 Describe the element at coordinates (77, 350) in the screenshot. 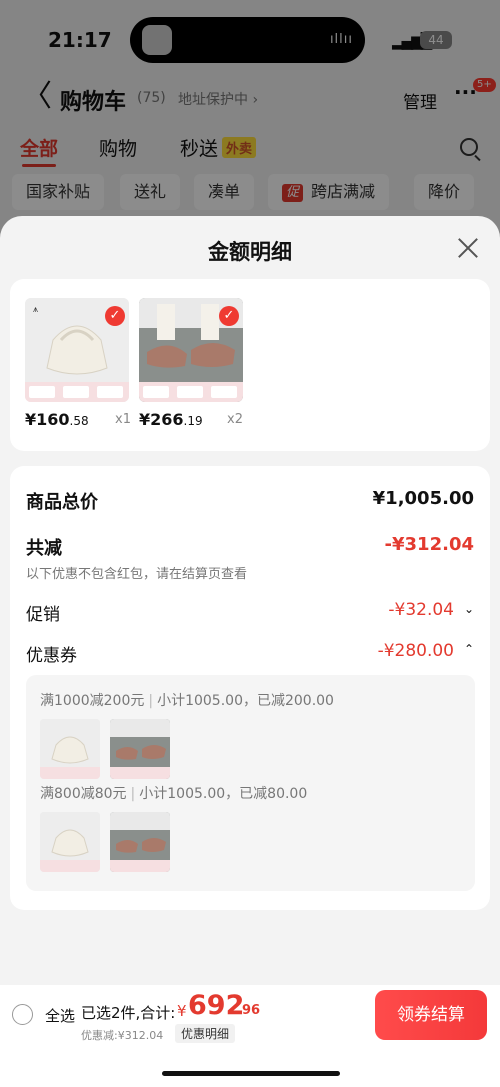

I see `product-image-bag: ⩚ ✓` at that location.